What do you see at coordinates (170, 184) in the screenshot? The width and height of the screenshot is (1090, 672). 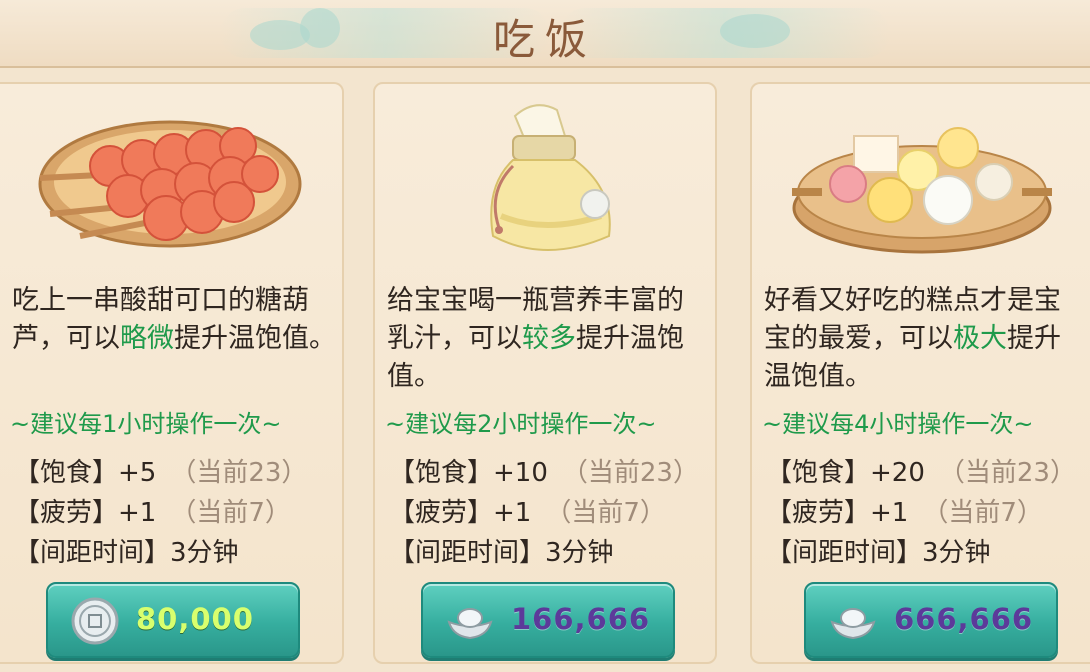 I see `candied-haws-icon` at bounding box center [170, 184].